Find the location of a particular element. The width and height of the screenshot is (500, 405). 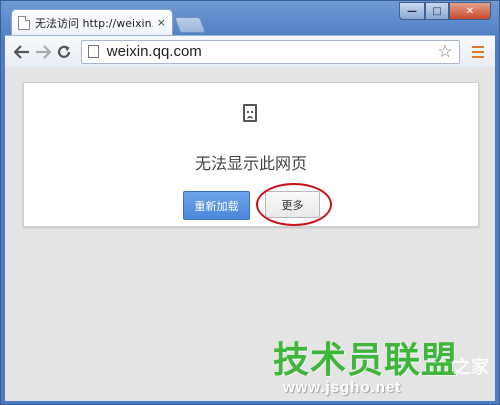

back-button is located at coordinates (21, 52).